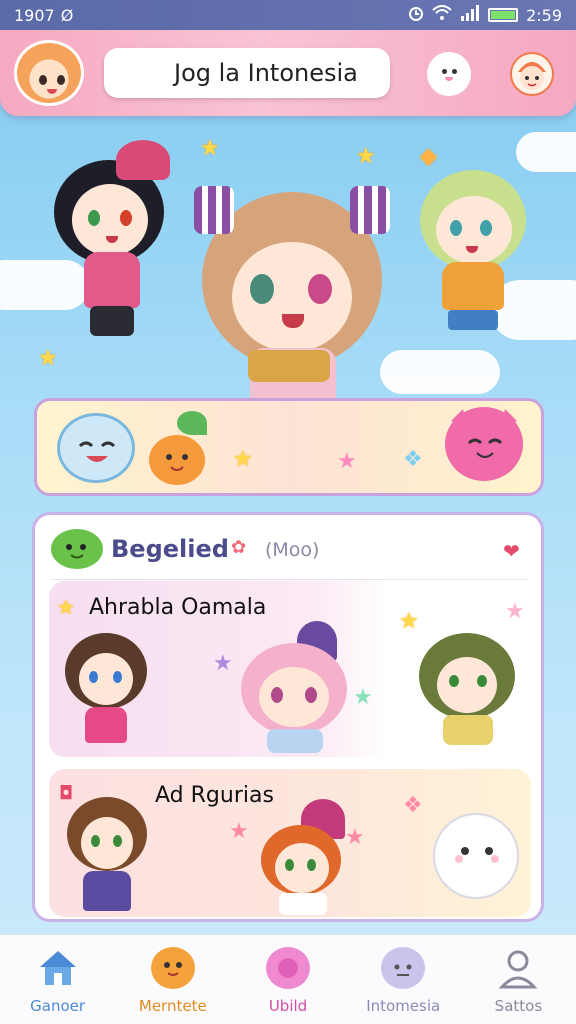  Describe the element at coordinates (288, 1006) in the screenshot. I see `nav-label: Ubild` at that location.